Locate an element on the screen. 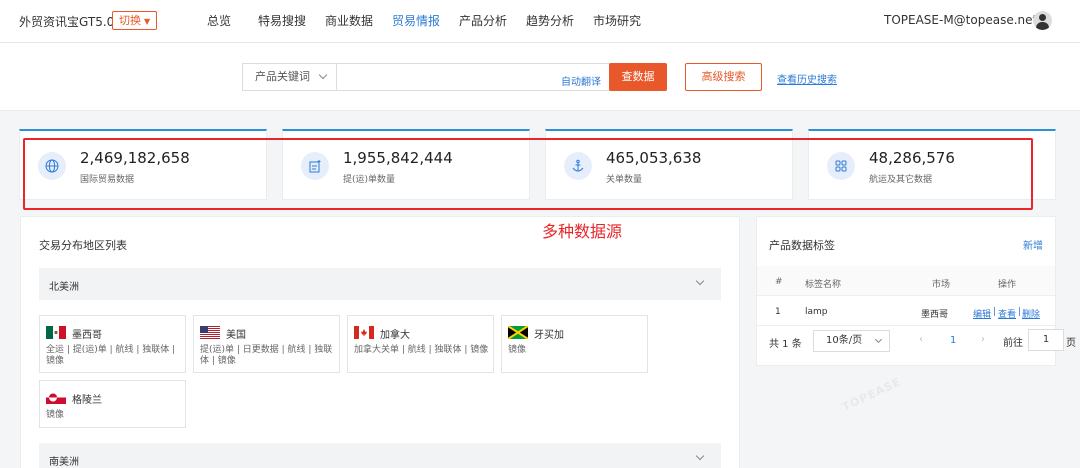 The image size is (1080, 468). next-page-icon: › is located at coordinates (983, 339).